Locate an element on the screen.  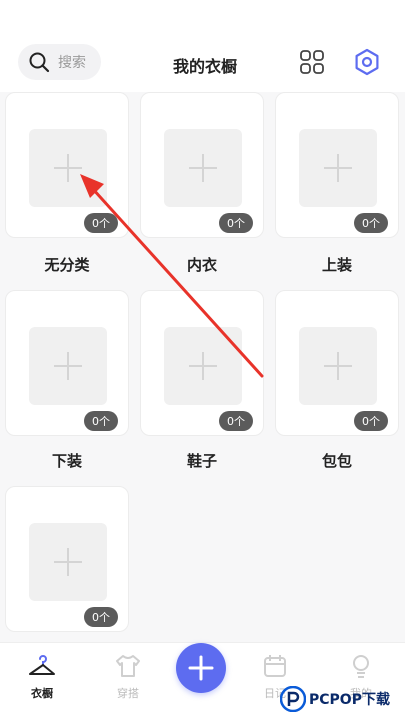
search-placeholder: 搜索 is located at coordinates (72, 63).